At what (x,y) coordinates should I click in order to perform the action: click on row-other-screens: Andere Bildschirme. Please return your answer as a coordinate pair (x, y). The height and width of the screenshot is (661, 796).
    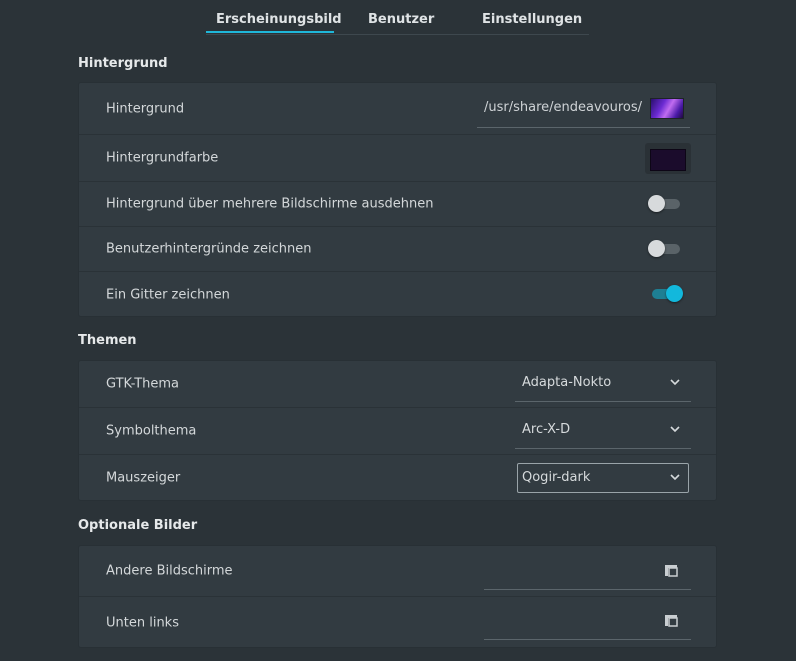
    Looking at the image, I should click on (397, 571).